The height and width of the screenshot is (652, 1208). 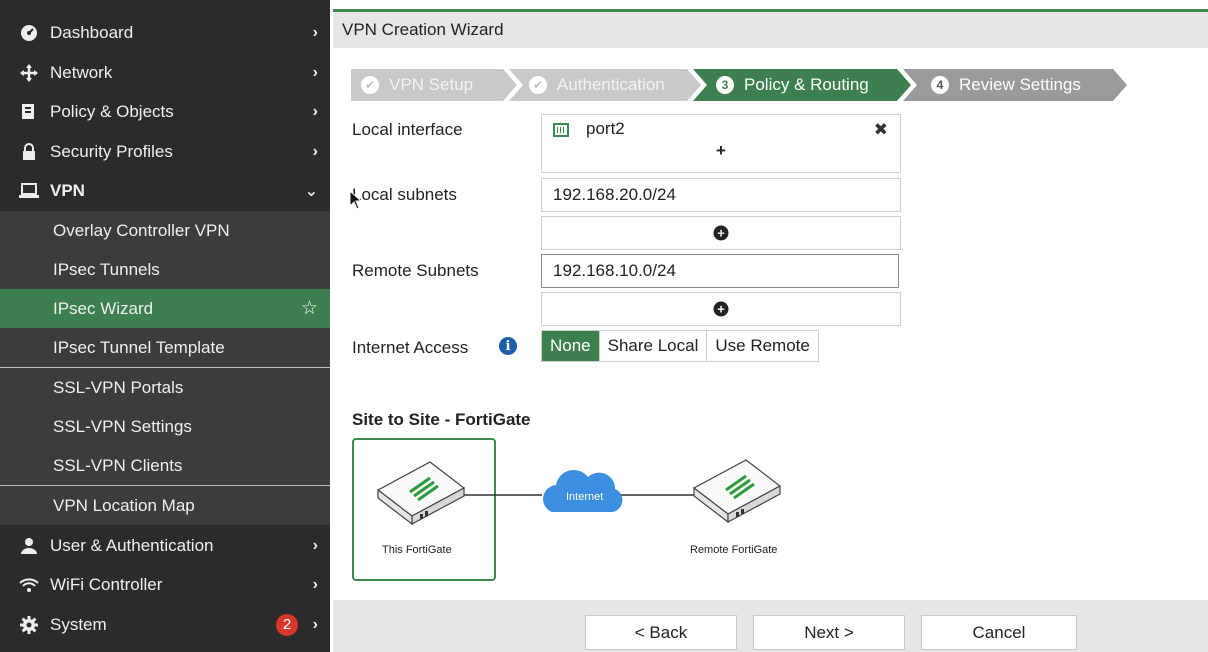 What do you see at coordinates (734, 550) in the screenshot?
I see `remote-fortigate-label: Remote FortiGate` at bounding box center [734, 550].